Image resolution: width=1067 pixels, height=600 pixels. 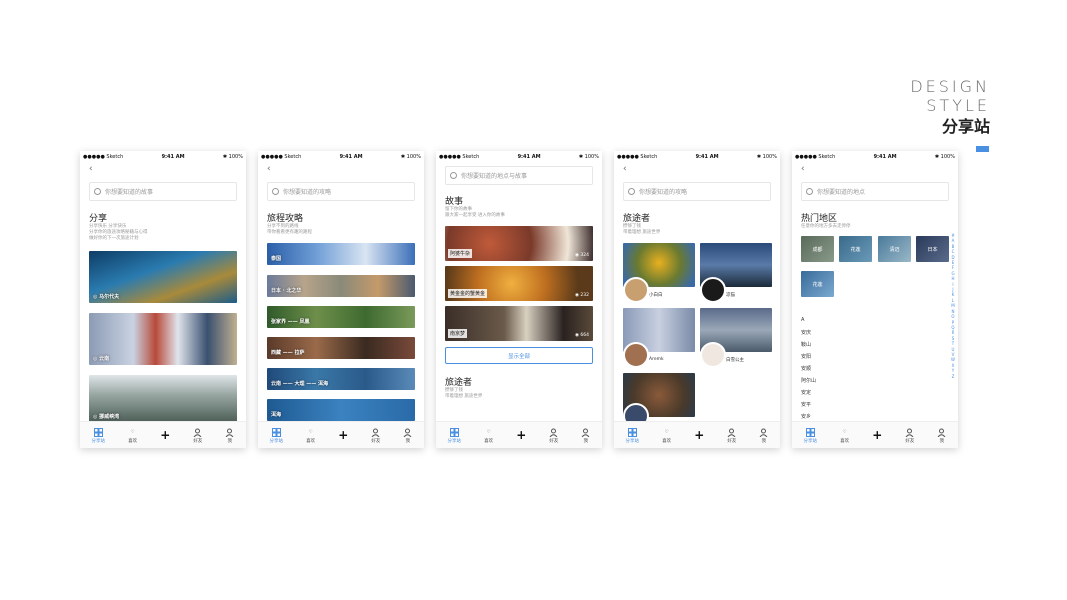 What do you see at coordinates (341, 317) in the screenshot?
I see `route-card: 张家界 —— 凤凰` at bounding box center [341, 317].